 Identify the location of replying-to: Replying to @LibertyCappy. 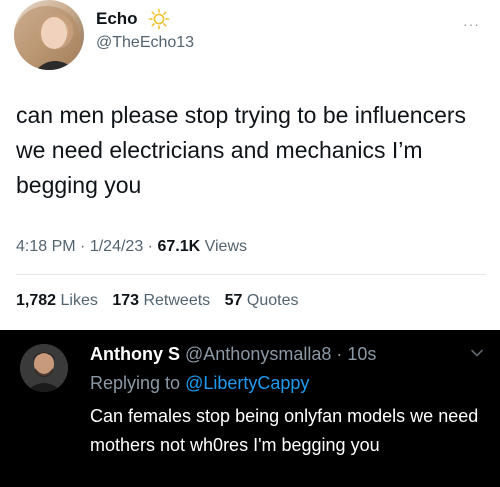
(199, 383).